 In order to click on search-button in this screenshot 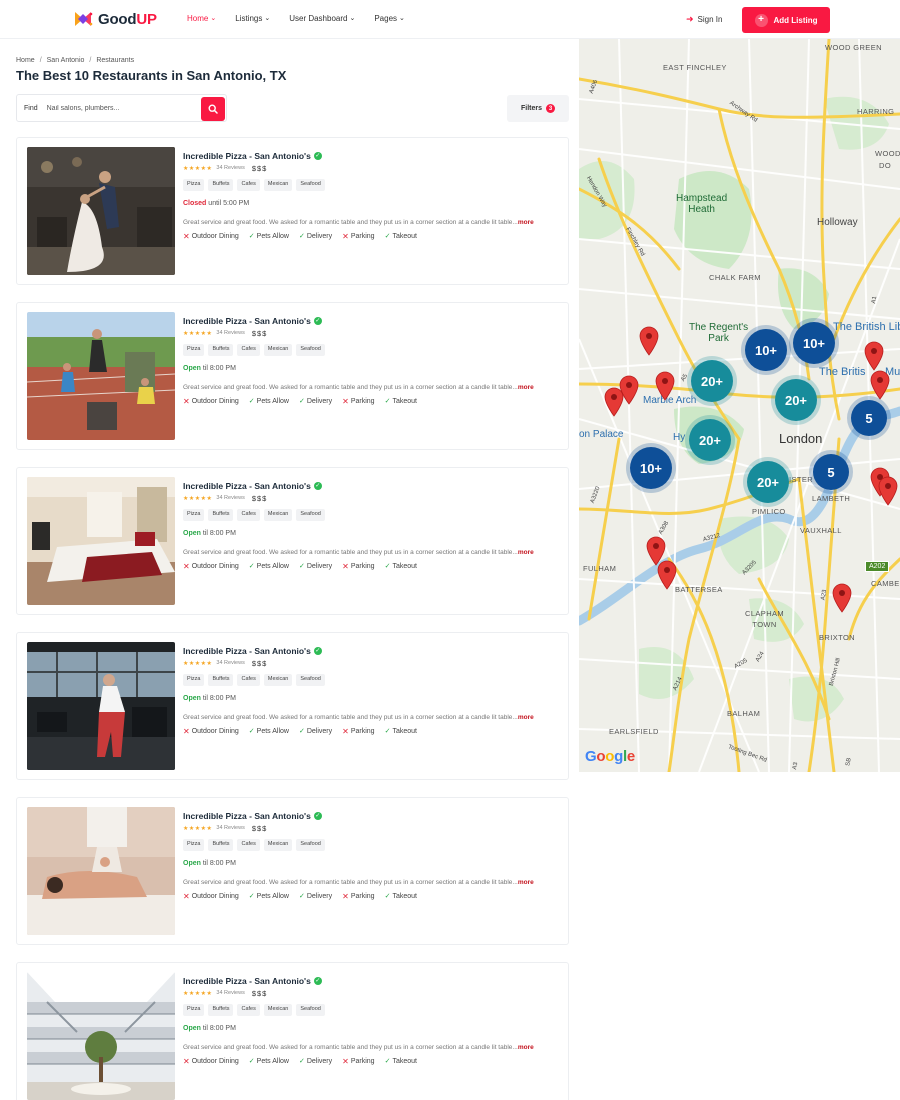, I will do `click(213, 109)`.